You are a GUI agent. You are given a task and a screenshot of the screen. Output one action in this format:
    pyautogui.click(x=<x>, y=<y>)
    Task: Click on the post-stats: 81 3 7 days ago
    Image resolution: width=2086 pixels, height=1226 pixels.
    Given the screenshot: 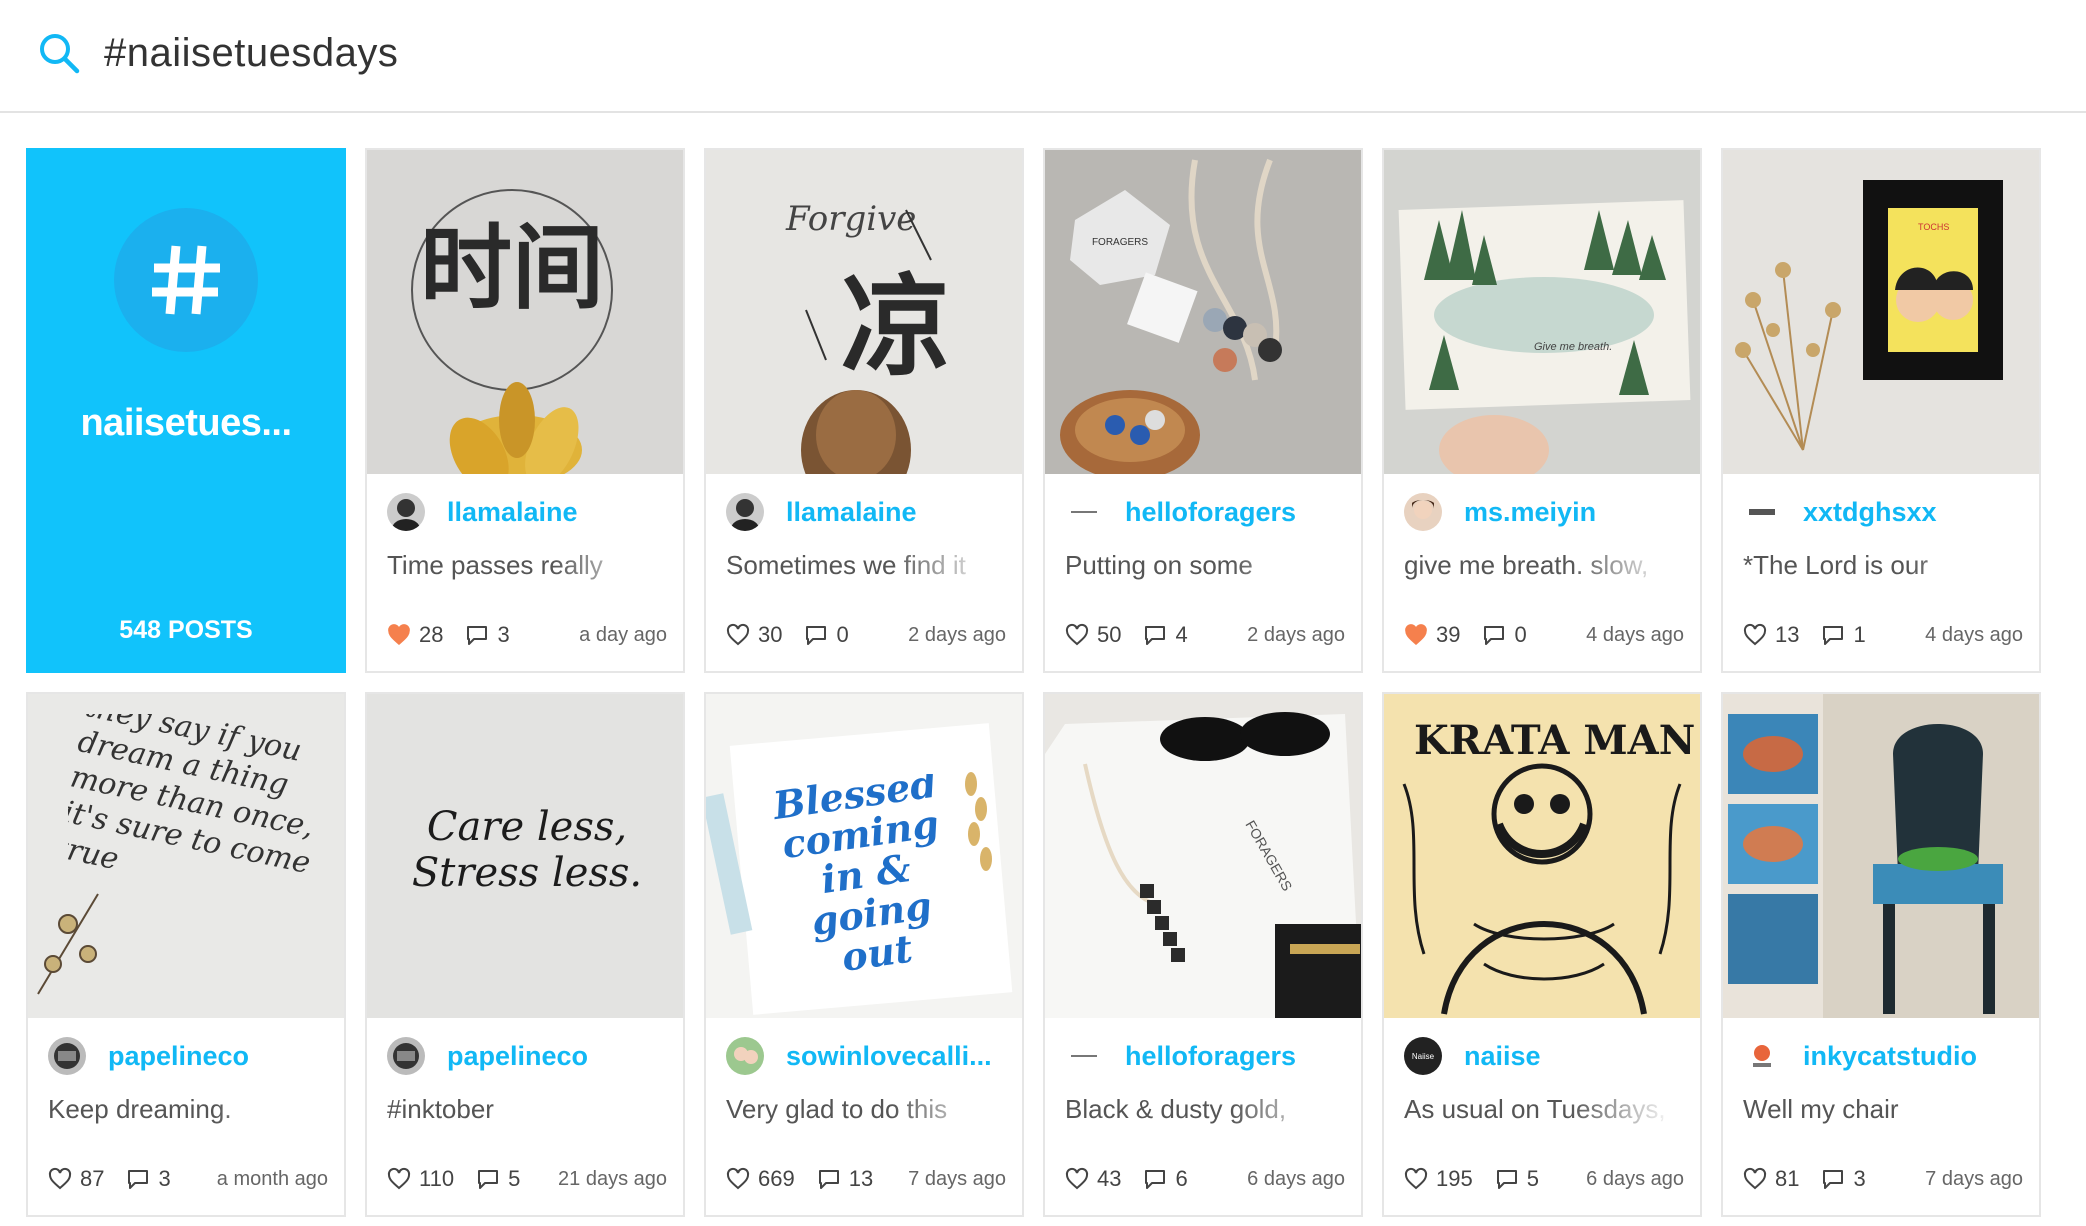 What is the action you would take?
    pyautogui.click(x=1883, y=1179)
    